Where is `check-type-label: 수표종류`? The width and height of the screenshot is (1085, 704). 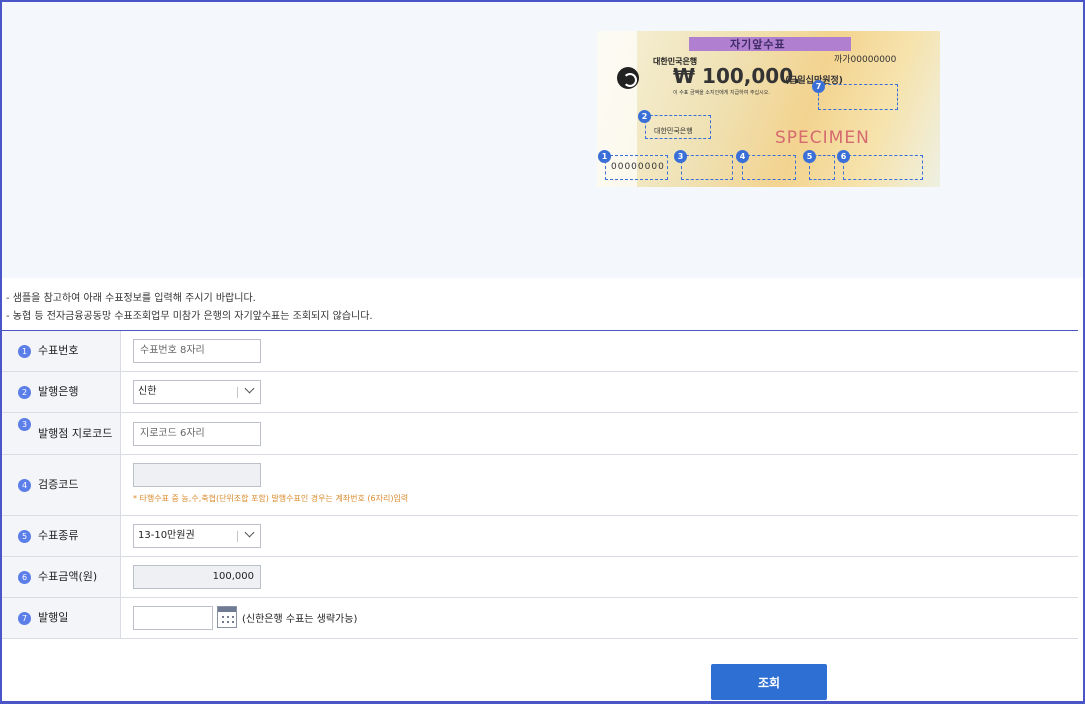
check-type-label: 수표종류 is located at coordinates (58, 535).